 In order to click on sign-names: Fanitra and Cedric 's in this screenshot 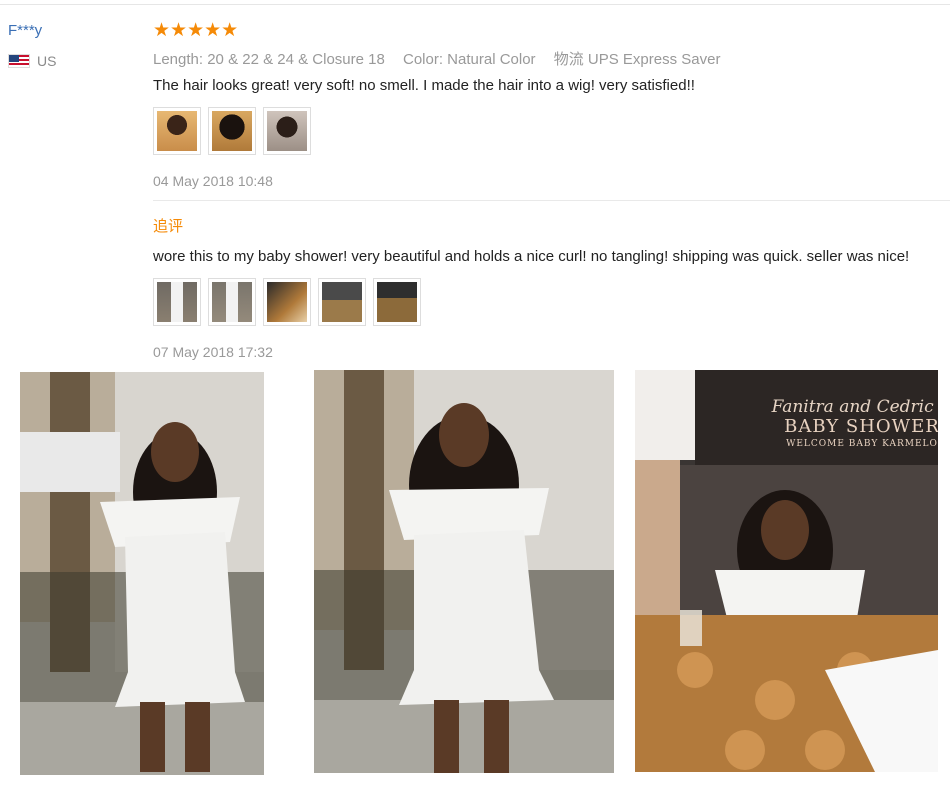, I will do `click(854, 407)`.